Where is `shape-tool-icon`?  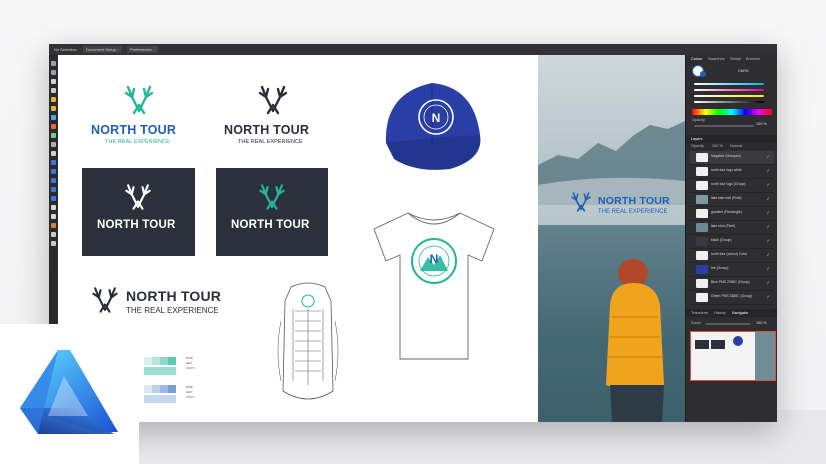
shape-tool-icon is located at coordinates (53, 180).